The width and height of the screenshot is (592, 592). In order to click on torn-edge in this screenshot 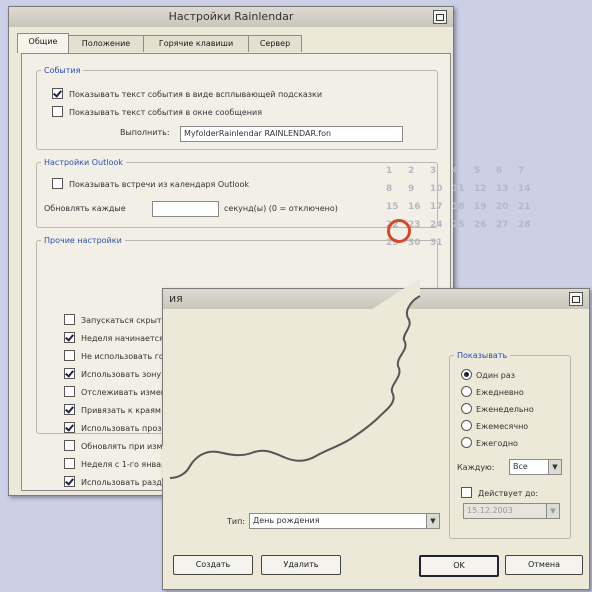, I will do `click(291, 378)`.